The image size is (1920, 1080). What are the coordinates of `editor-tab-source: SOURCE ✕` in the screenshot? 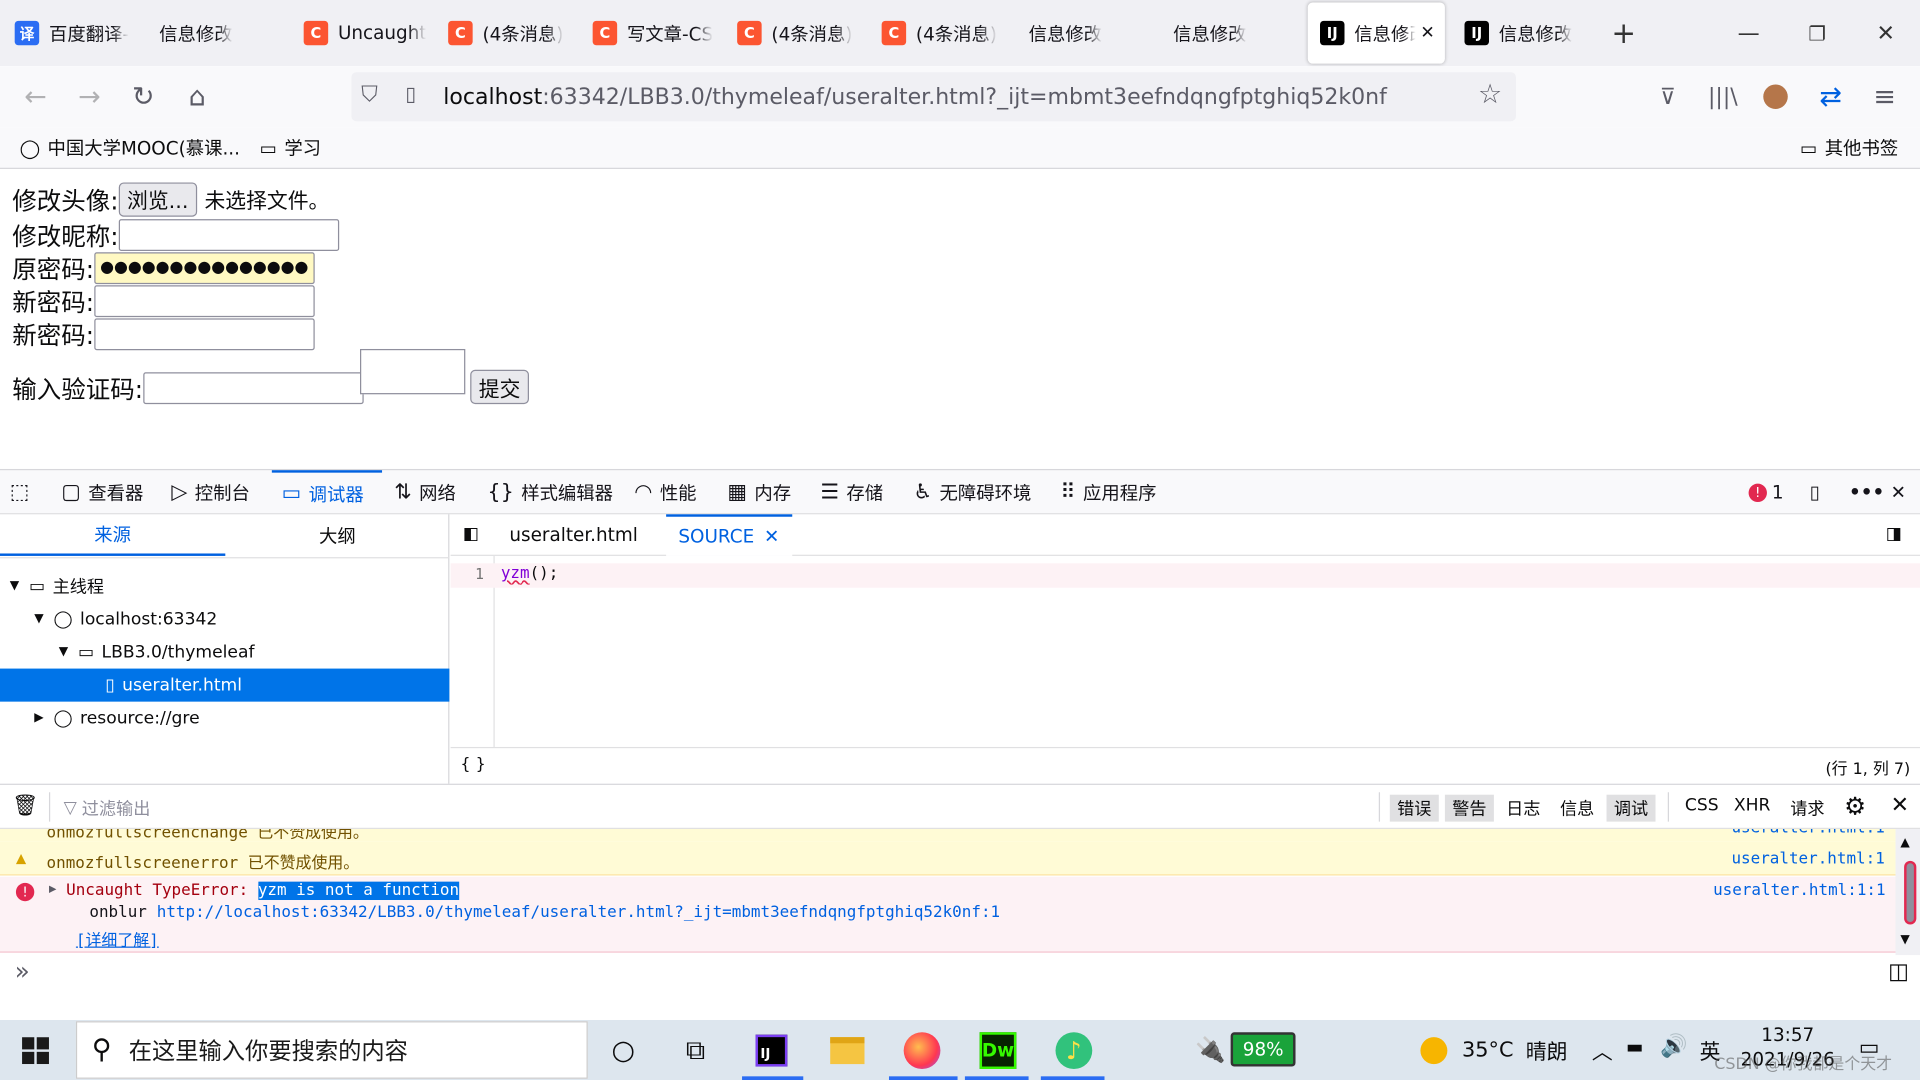 It's located at (729, 535).